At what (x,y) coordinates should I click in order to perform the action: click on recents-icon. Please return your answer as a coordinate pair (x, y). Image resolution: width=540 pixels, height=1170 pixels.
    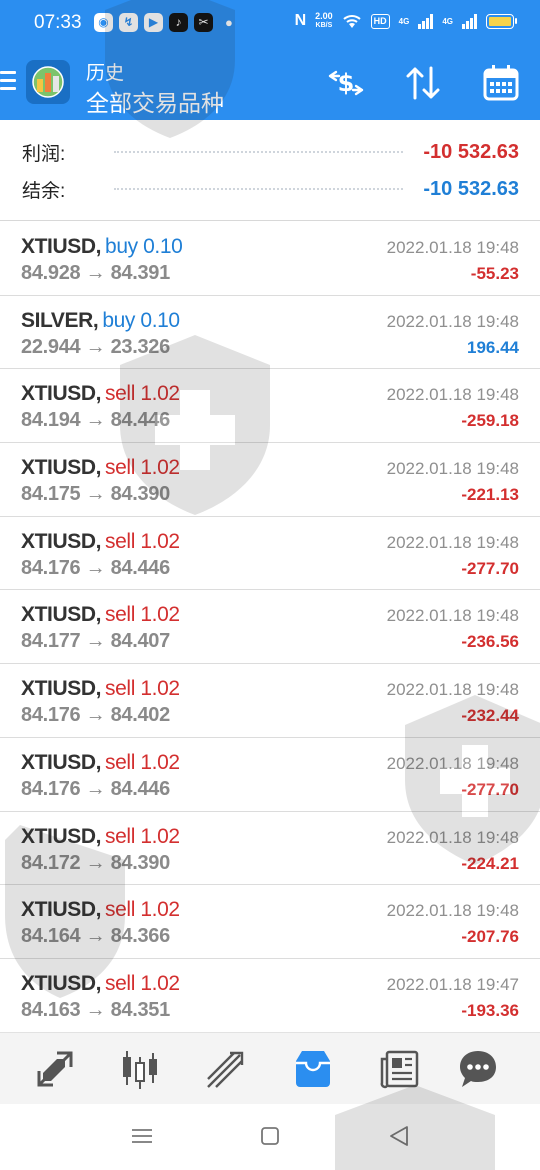
    Looking at the image, I should click on (142, 1136).